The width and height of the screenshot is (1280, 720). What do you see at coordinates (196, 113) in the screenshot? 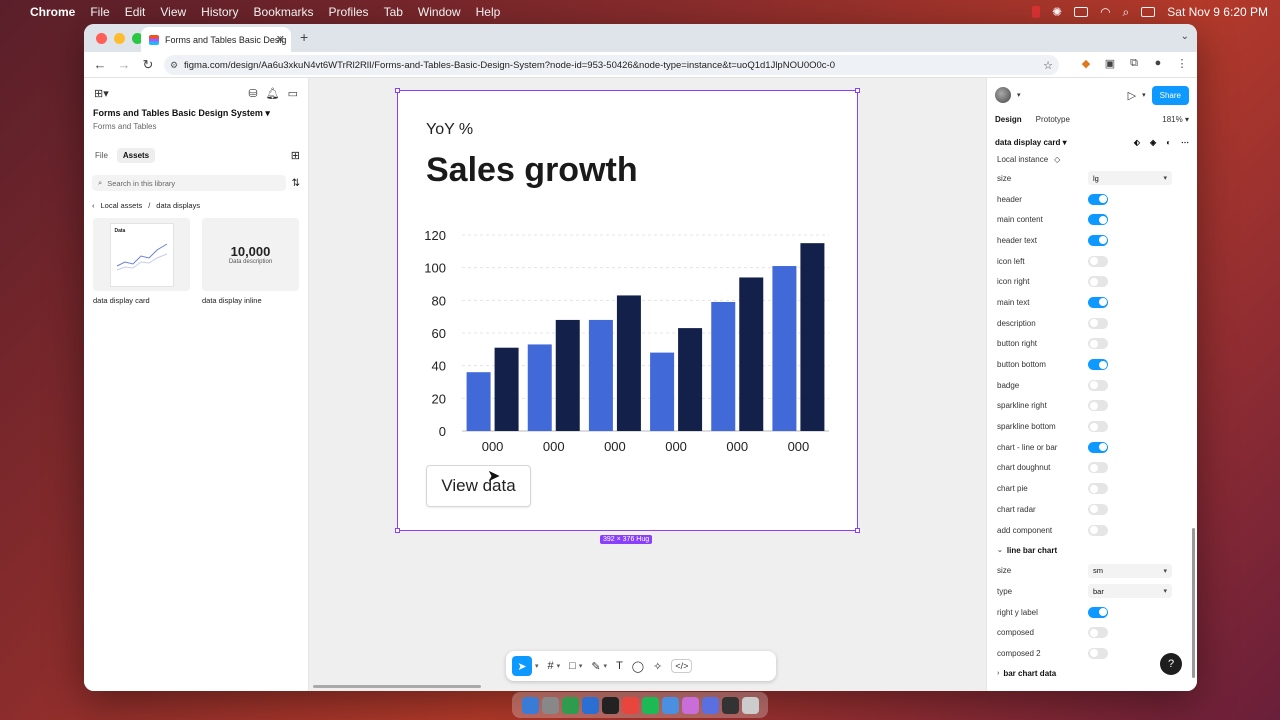
I see `project-title: Forms and Tables Basic Design System ▾` at bounding box center [196, 113].